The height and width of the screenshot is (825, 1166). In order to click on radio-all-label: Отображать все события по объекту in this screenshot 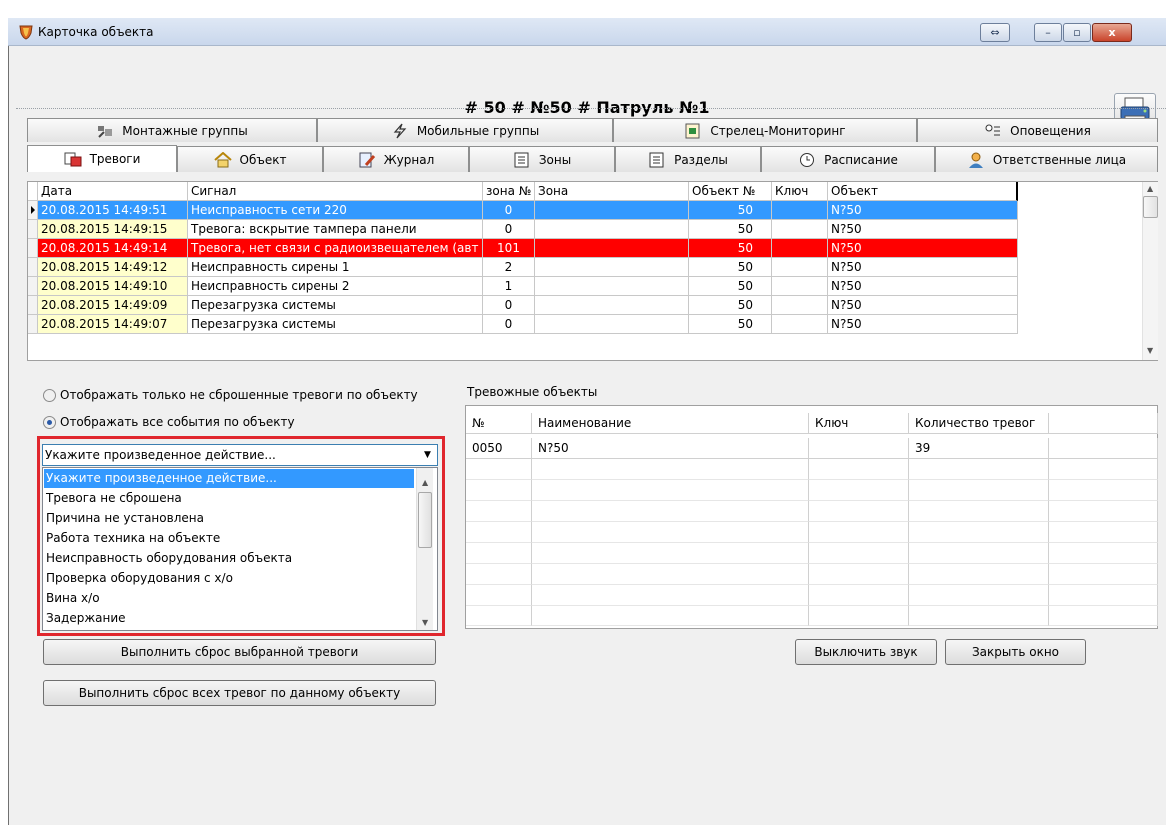, I will do `click(177, 422)`.